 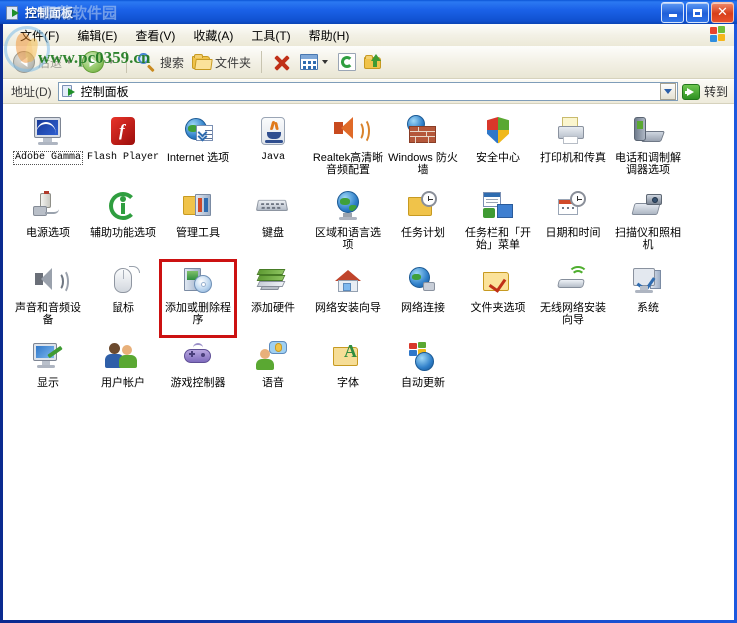 What do you see at coordinates (498, 132) in the screenshot?
I see `security-center-icon` at bounding box center [498, 132].